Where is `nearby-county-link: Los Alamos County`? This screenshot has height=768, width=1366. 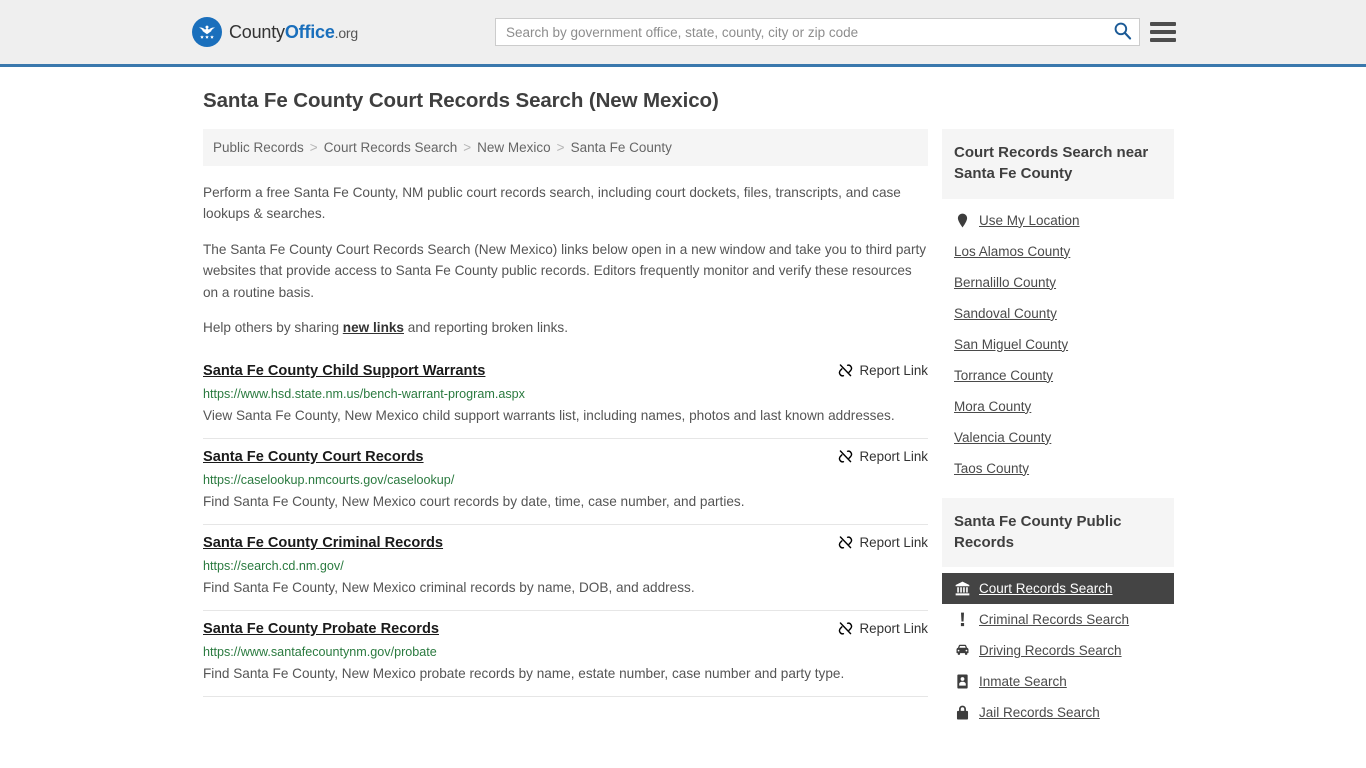
nearby-county-link: Los Alamos County is located at coordinates (1058, 251).